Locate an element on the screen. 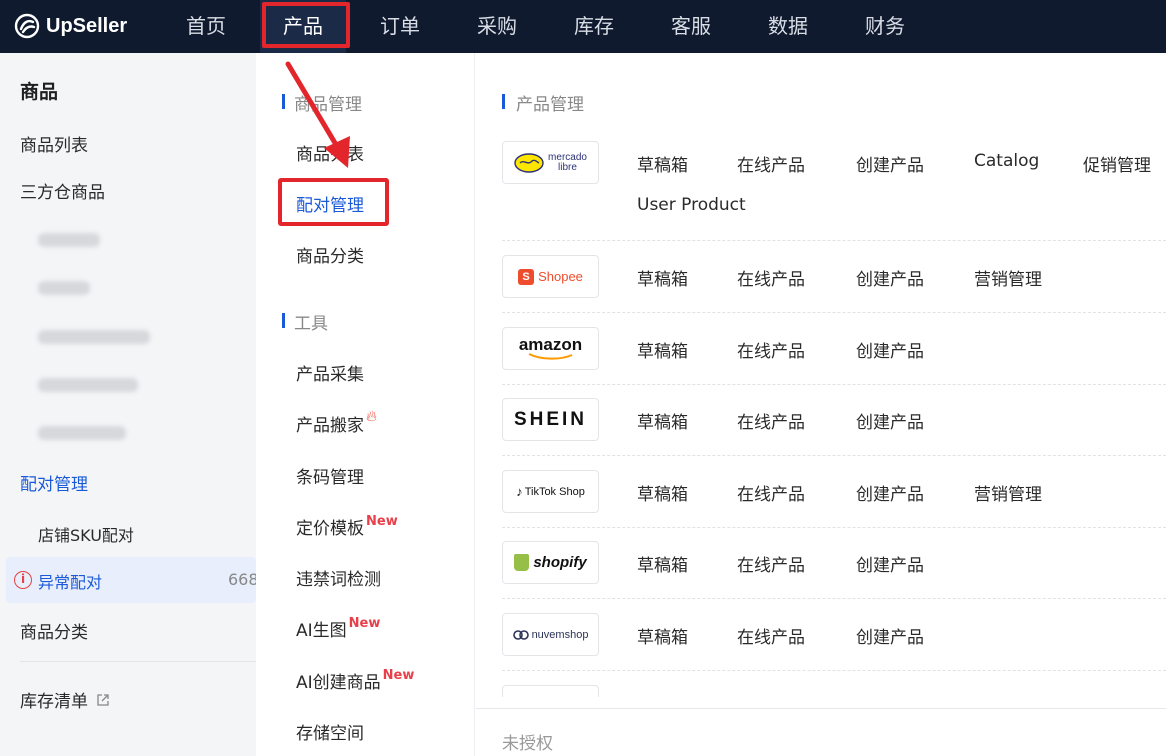  unauthorized-label: 未授权 is located at coordinates (527, 744).